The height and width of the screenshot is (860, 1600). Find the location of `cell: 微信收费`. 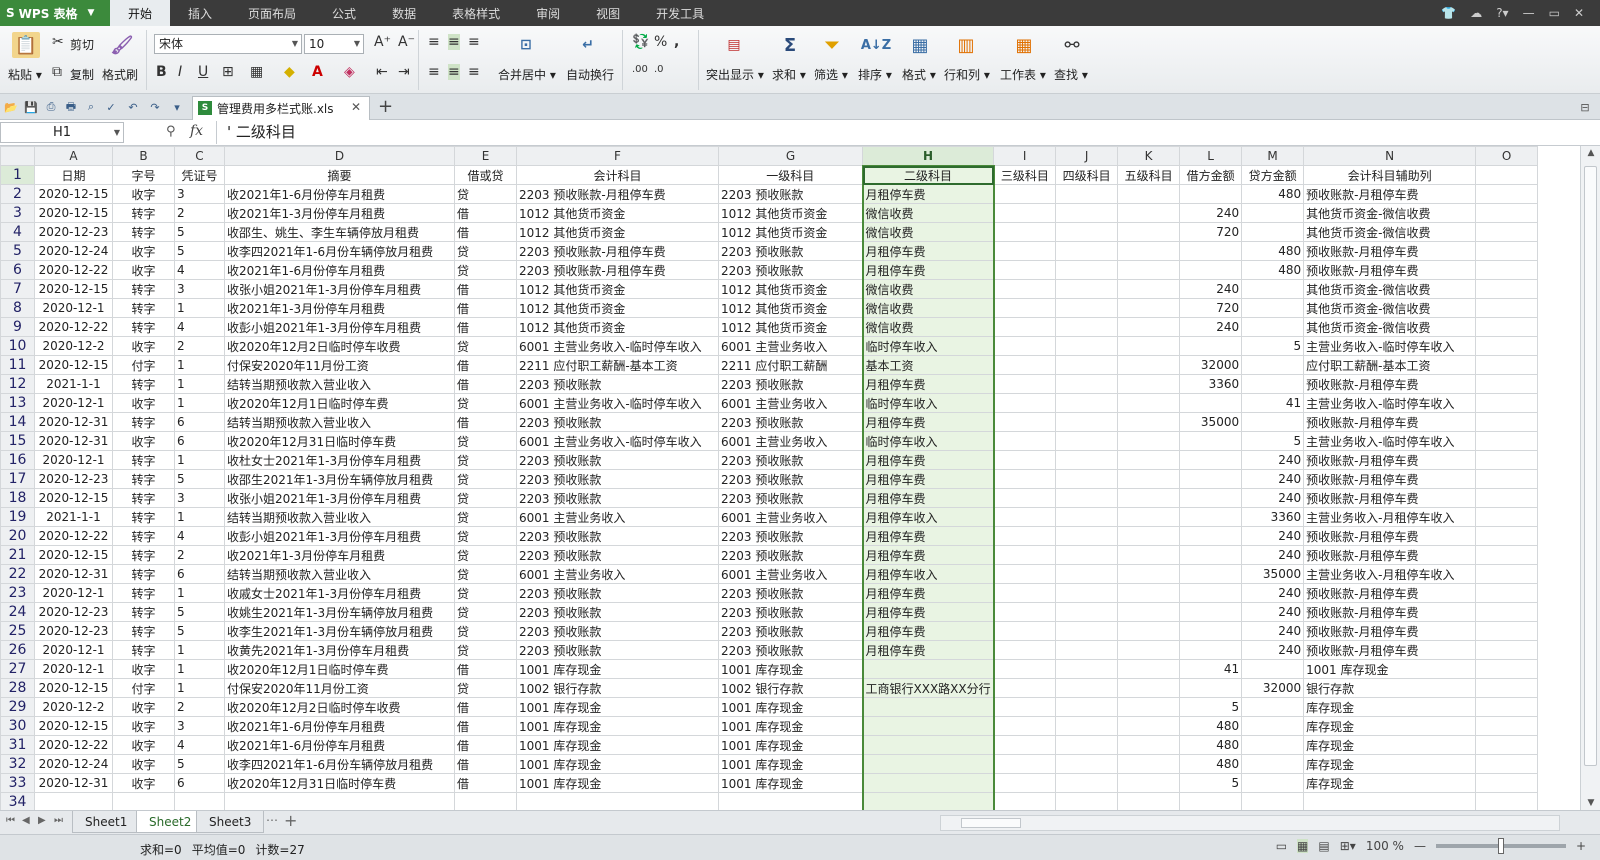

cell: 微信收费 is located at coordinates (928, 232).